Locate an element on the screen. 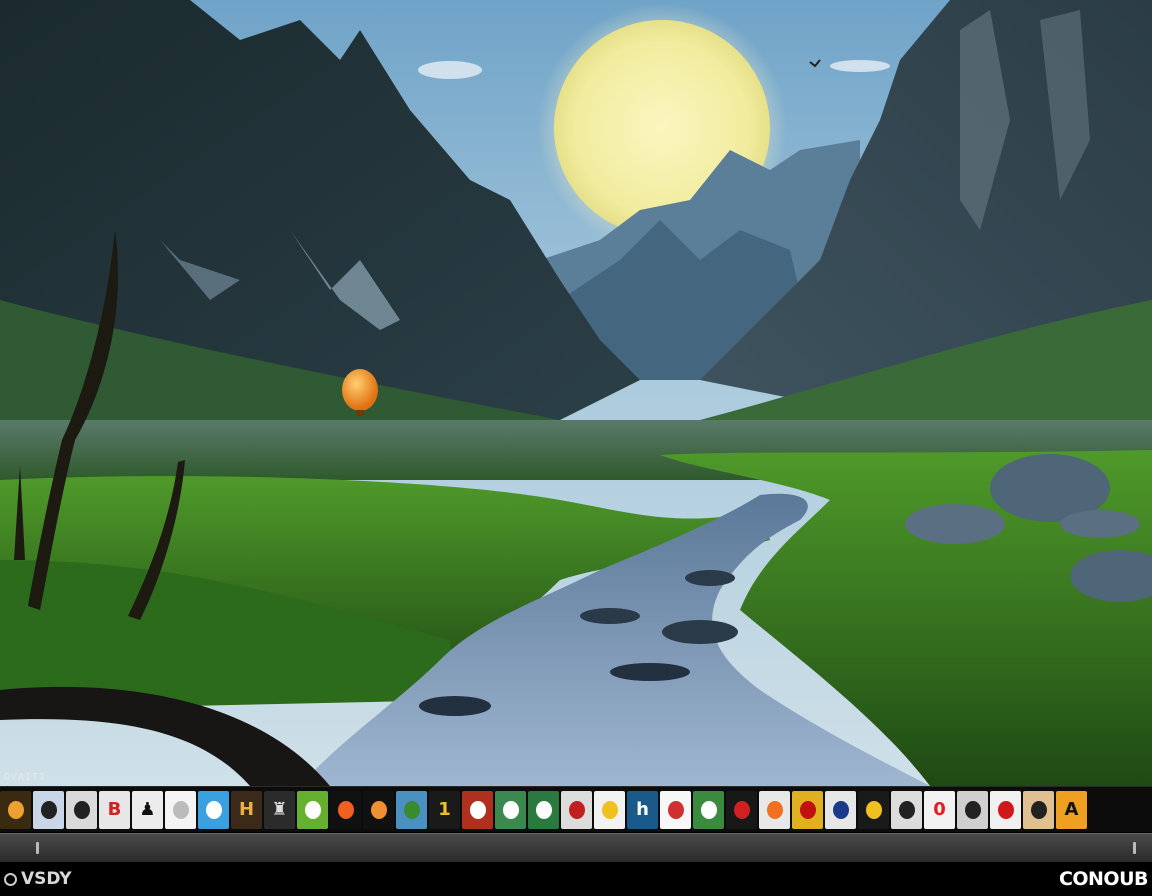 Image resolution: width=1152 pixels, height=896 pixels. app-icon-camera is located at coordinates (906, 809).